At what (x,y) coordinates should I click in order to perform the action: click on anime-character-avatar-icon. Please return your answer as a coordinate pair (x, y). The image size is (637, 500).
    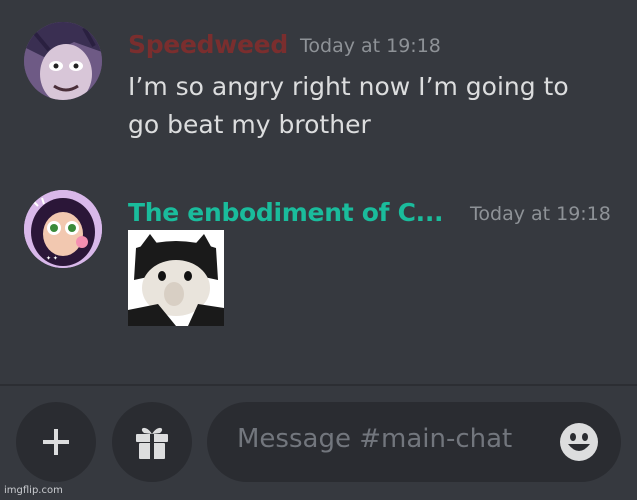
    Looking at the image, I should click on (63, 61).